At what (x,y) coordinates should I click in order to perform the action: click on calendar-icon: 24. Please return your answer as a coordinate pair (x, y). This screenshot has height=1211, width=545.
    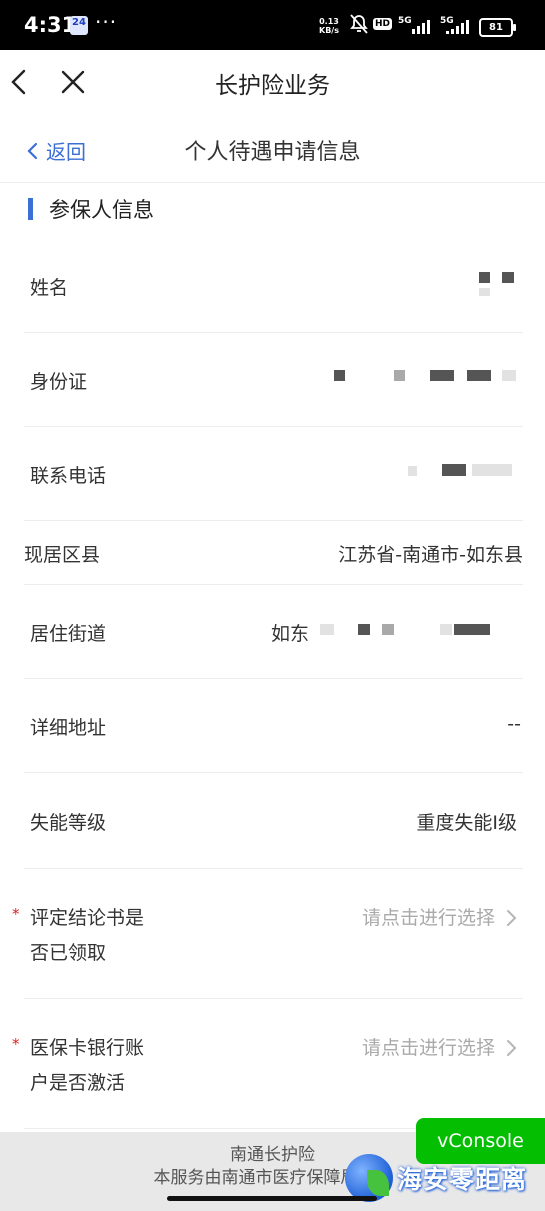
    Looking at the image, I should click on (79, 25).